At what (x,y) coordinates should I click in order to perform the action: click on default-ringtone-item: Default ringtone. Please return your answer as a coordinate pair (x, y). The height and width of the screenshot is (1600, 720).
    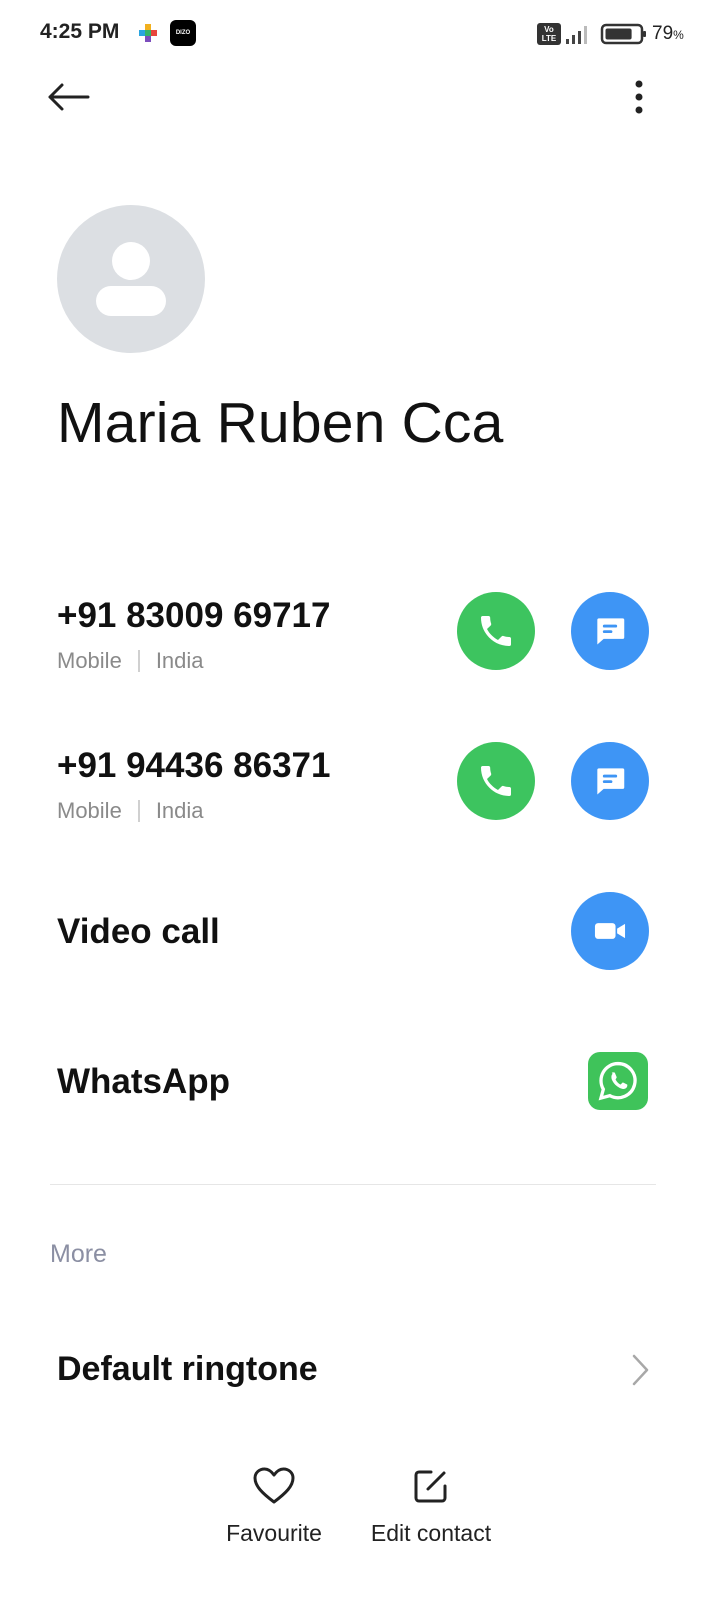
    Looking at the image, I should click on (187, 1369).